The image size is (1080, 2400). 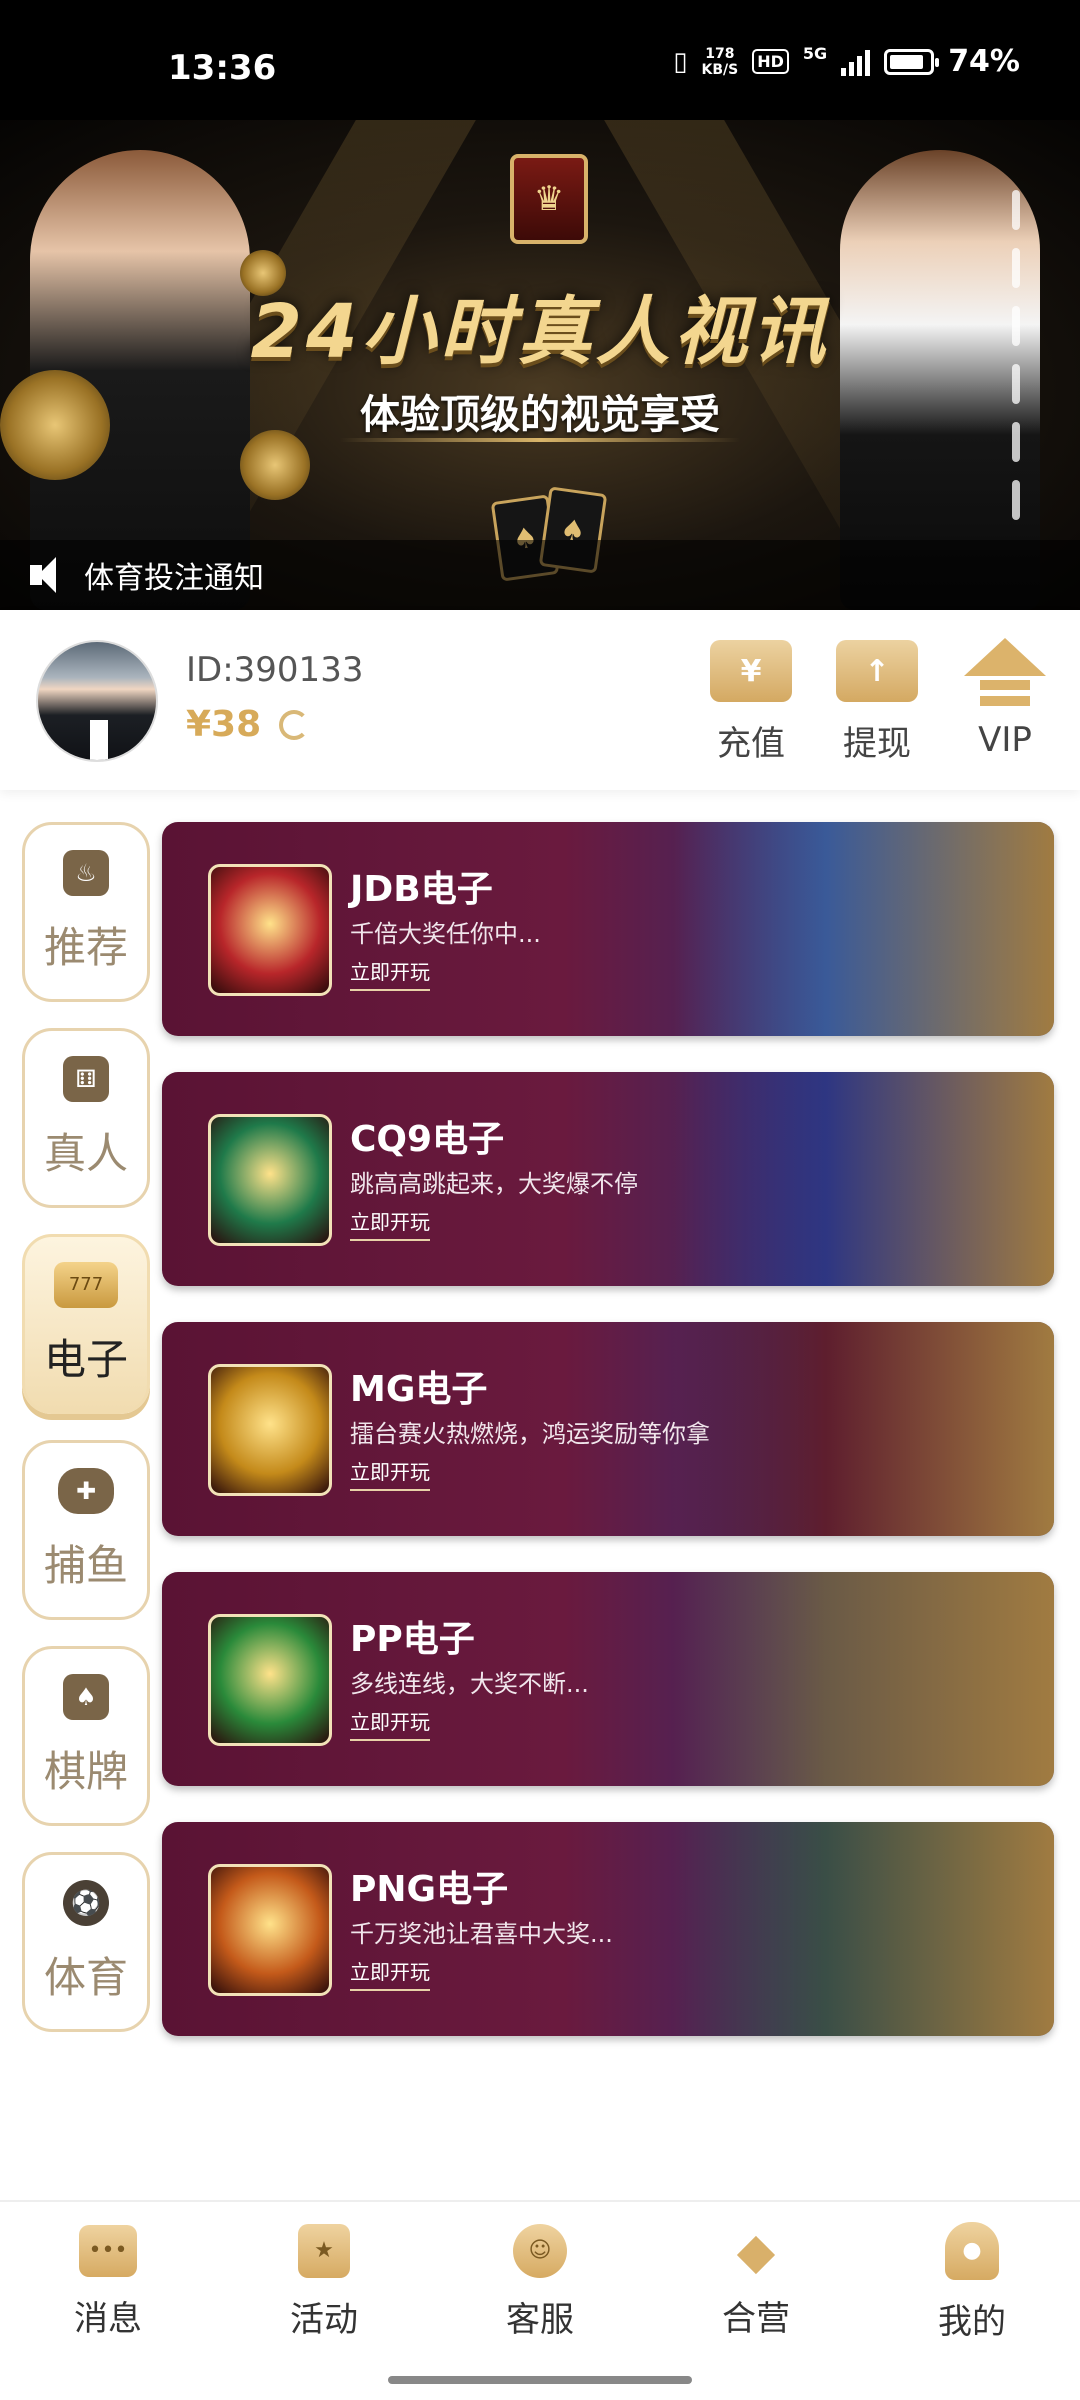 What do you see at coordinates (85, 947) in the screenshot?
I see `tab-label: 推荐` at bounding box center [85, 947].